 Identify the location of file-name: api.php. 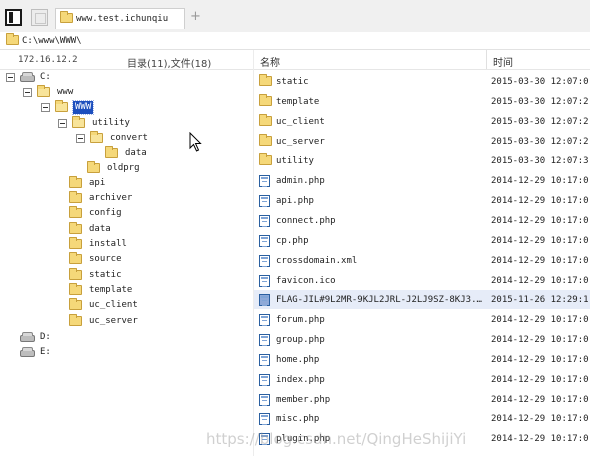
(295, 201).